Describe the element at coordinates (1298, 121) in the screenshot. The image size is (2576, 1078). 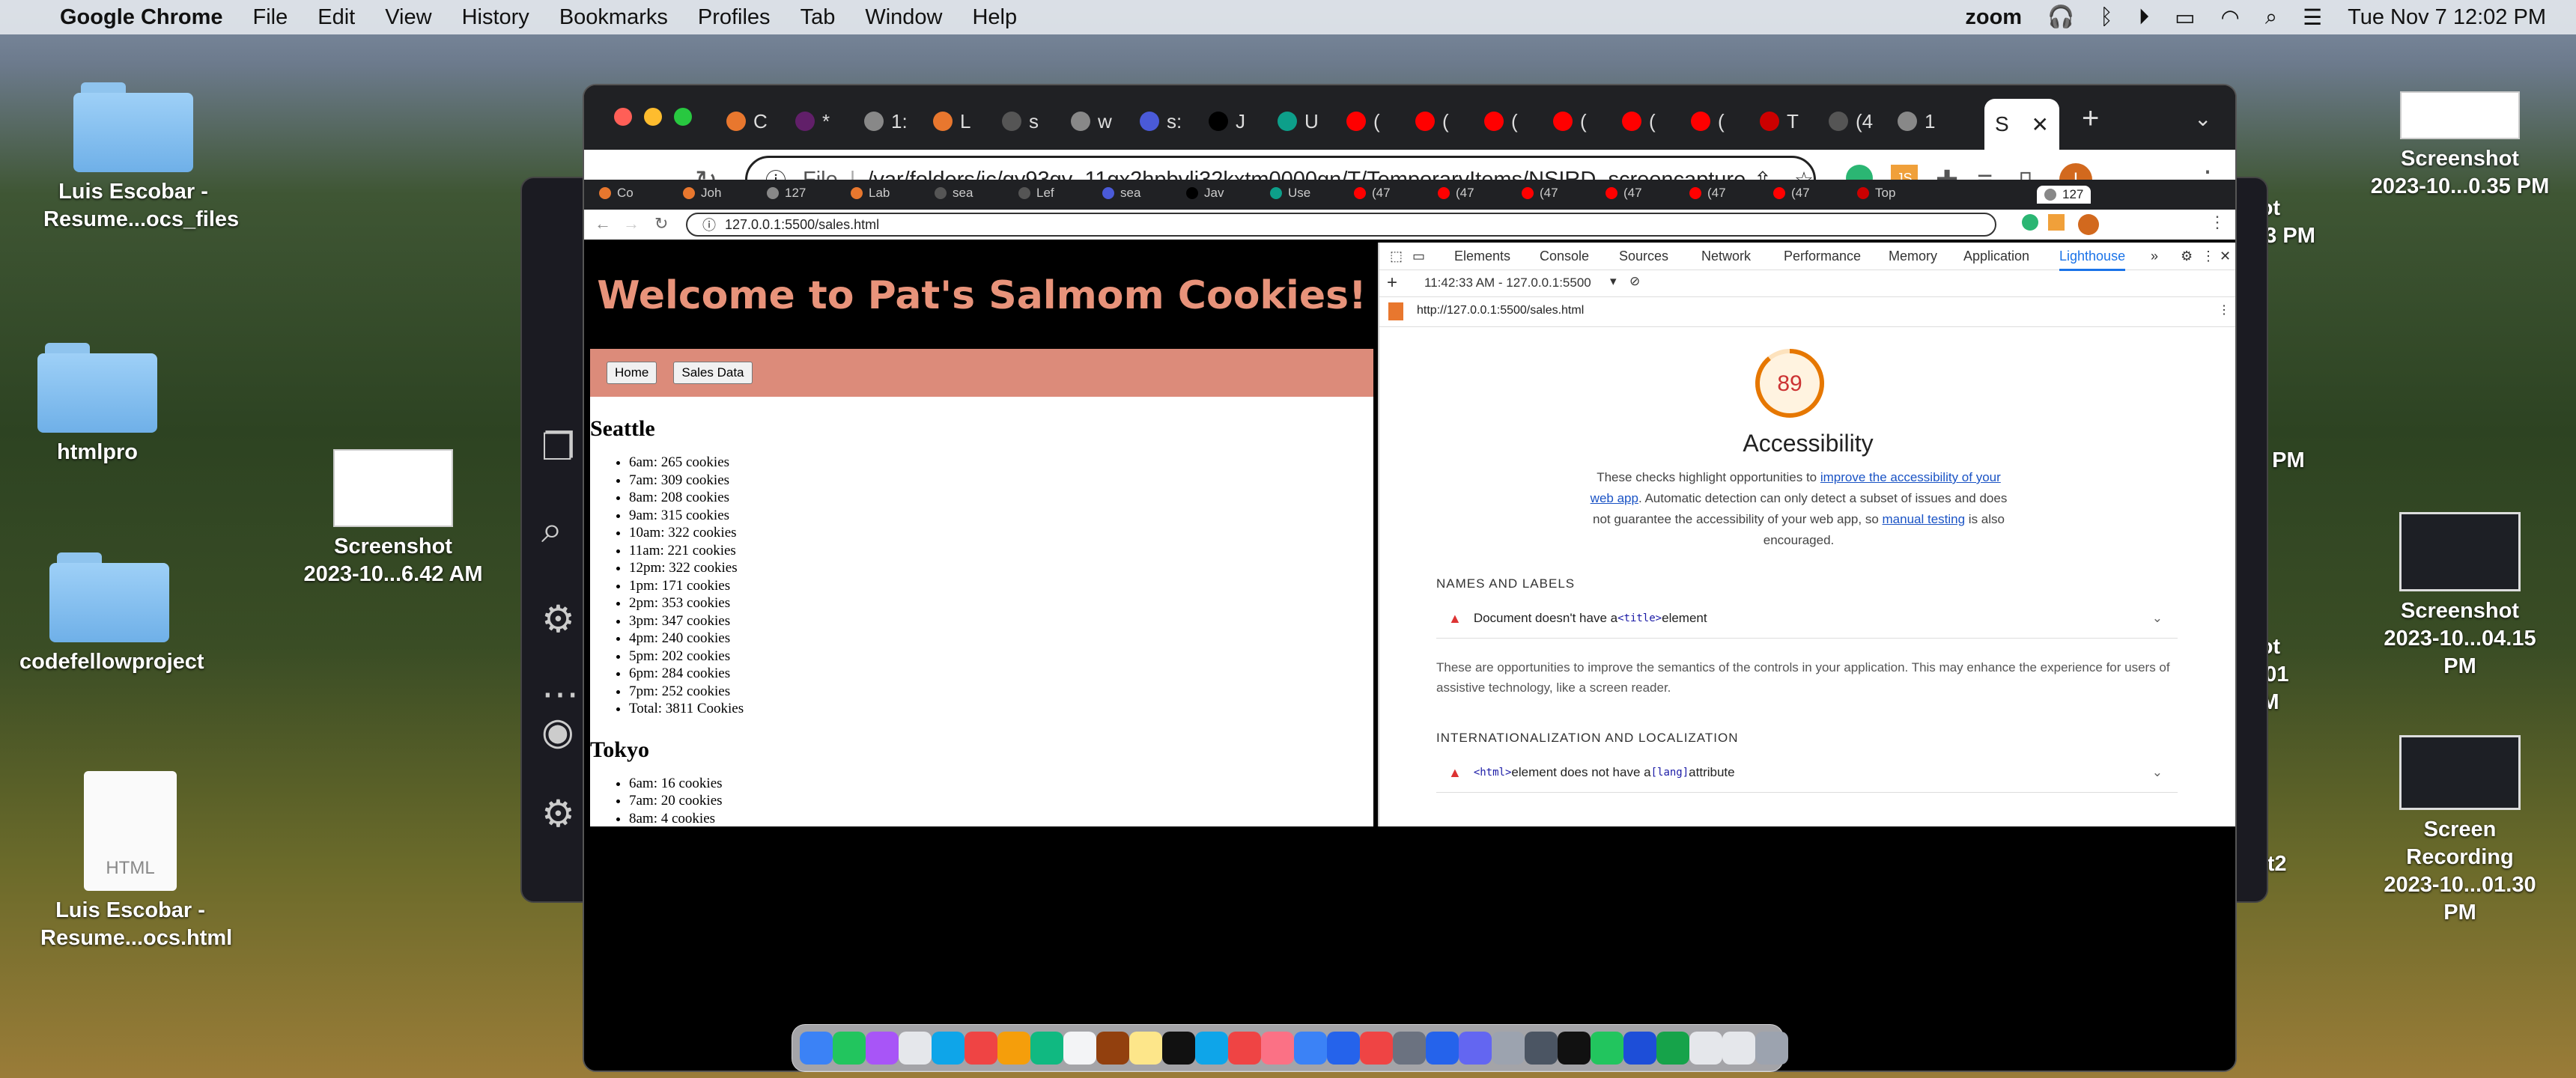
I see `browser-tab: U` at that location.